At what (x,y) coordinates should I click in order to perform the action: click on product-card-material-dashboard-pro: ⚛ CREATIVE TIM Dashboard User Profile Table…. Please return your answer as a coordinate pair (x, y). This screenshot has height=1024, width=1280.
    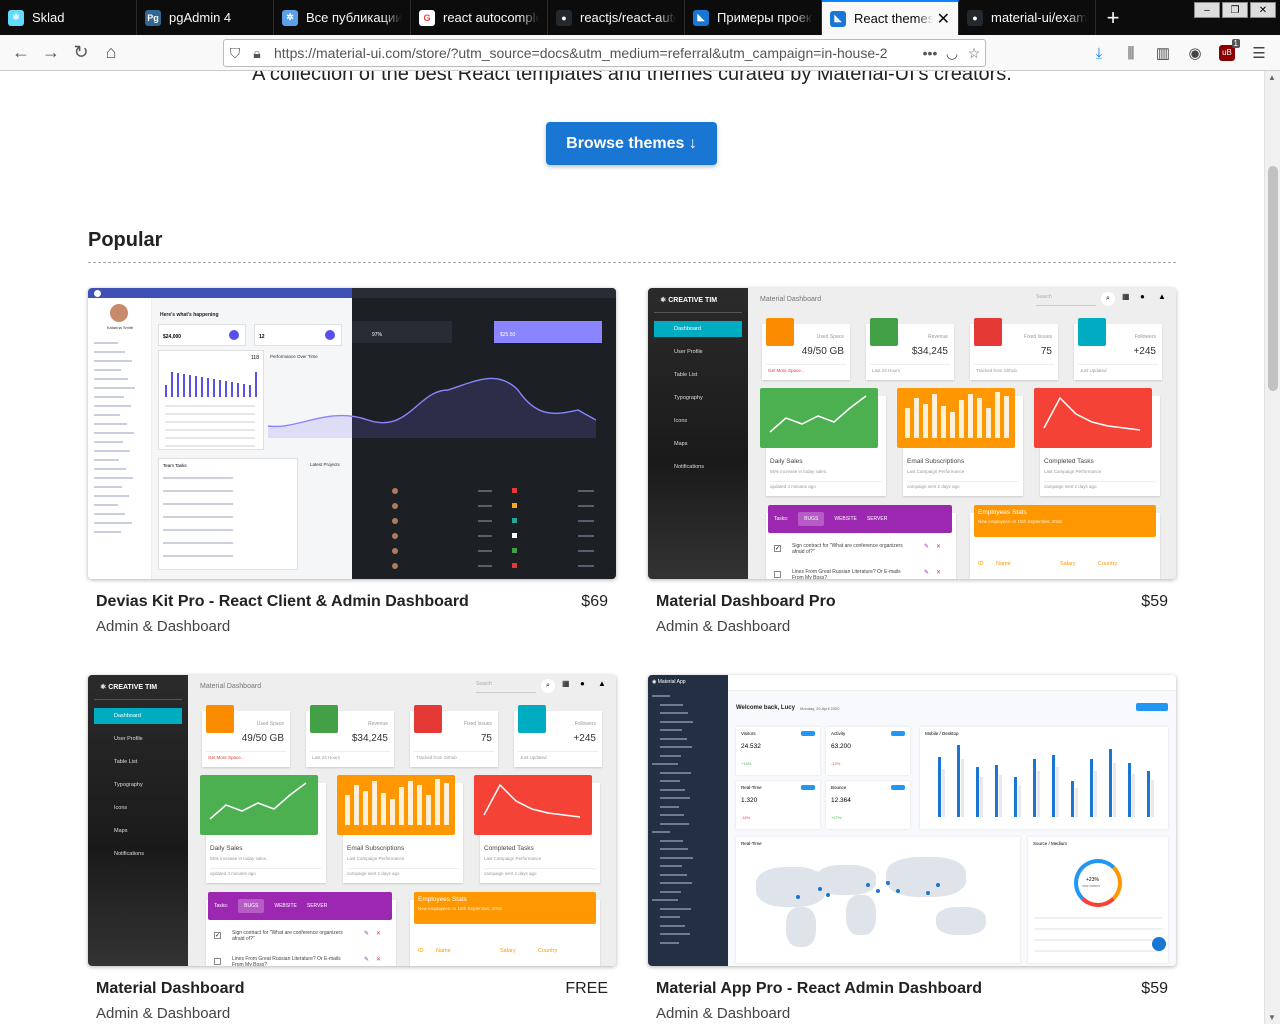
    Looking at the image, I should click on (912, 461).